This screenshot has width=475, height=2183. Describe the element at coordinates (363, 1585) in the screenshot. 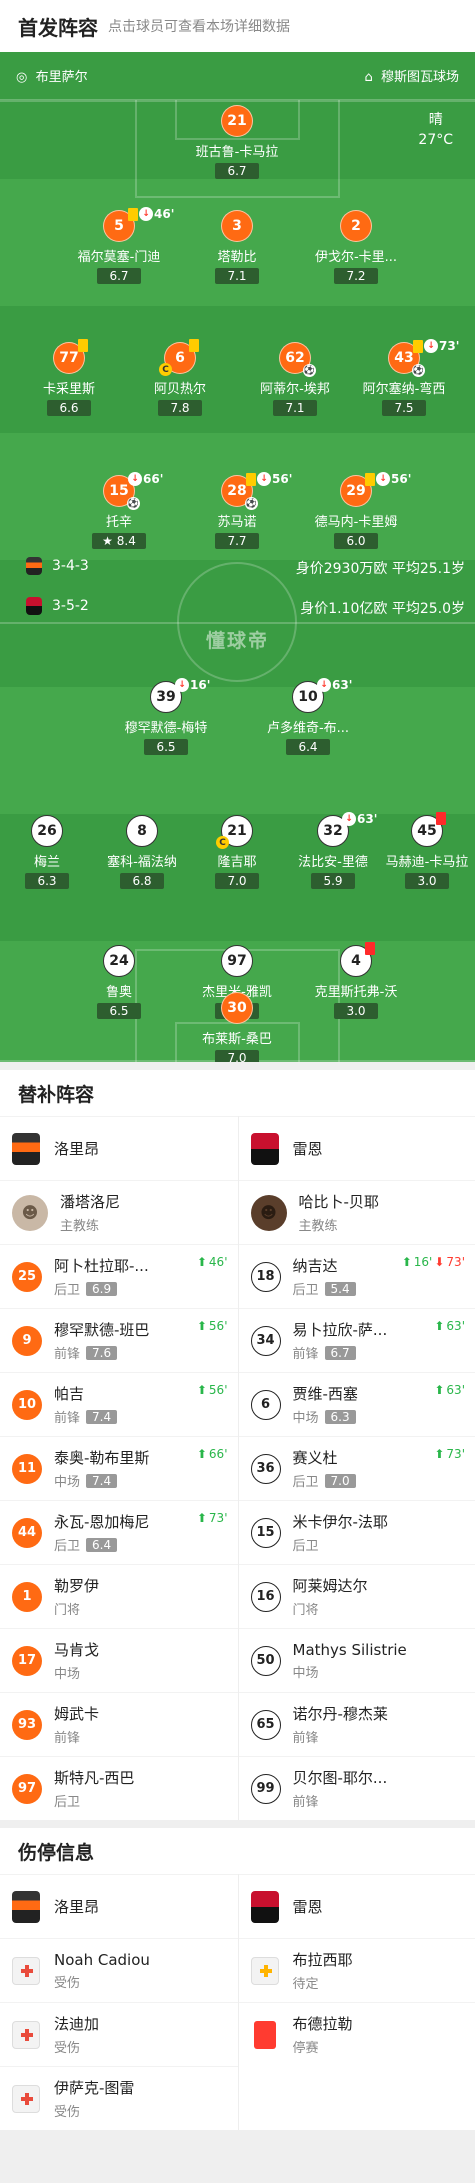

I see `player-name: 阿莱姆达尔` at that location.